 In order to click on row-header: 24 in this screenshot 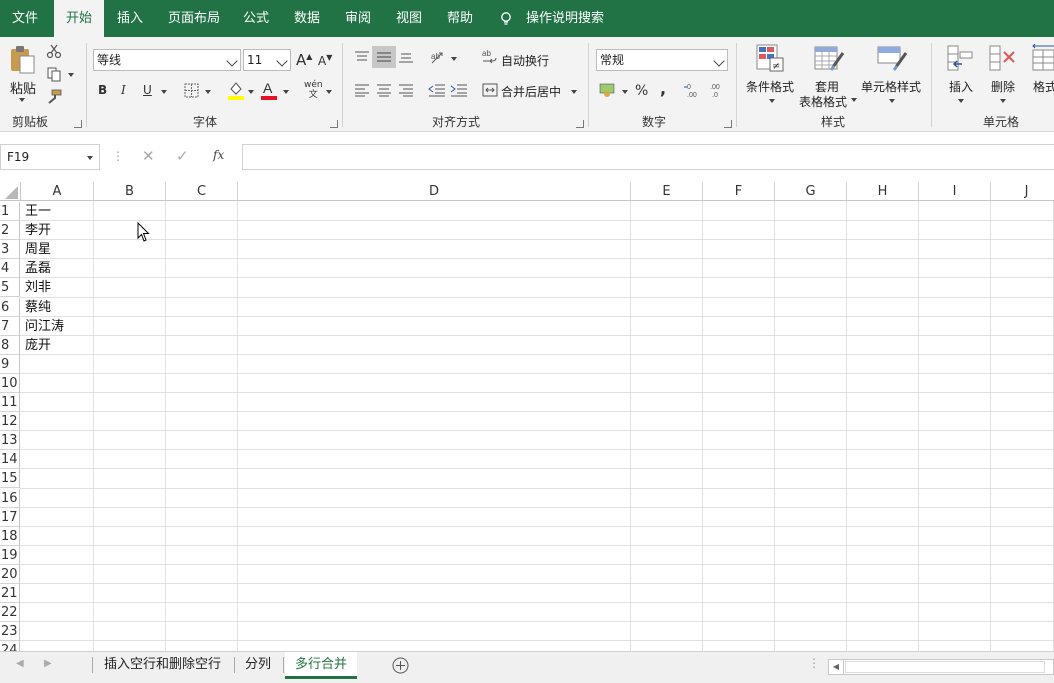, I will do `click(10, 646)`.